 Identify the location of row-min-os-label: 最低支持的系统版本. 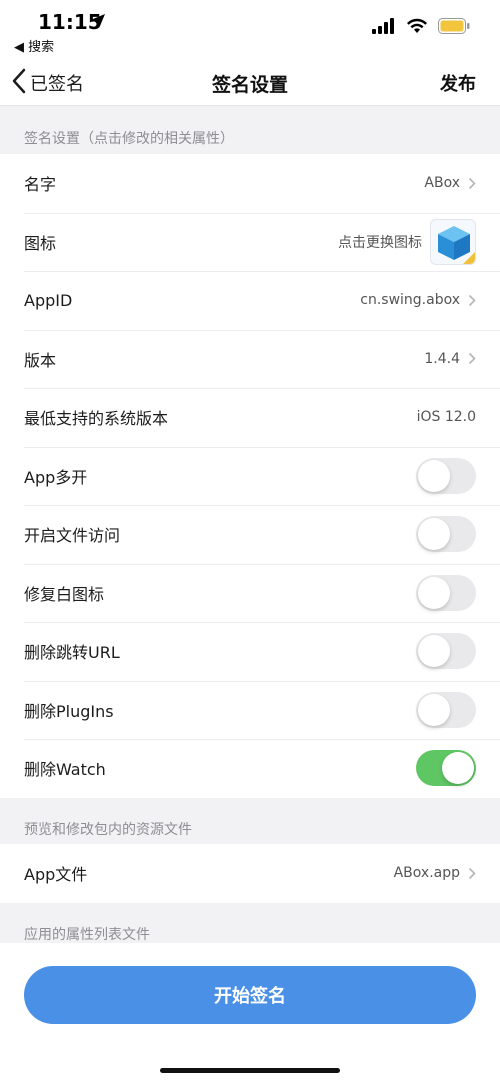
(96, 419).